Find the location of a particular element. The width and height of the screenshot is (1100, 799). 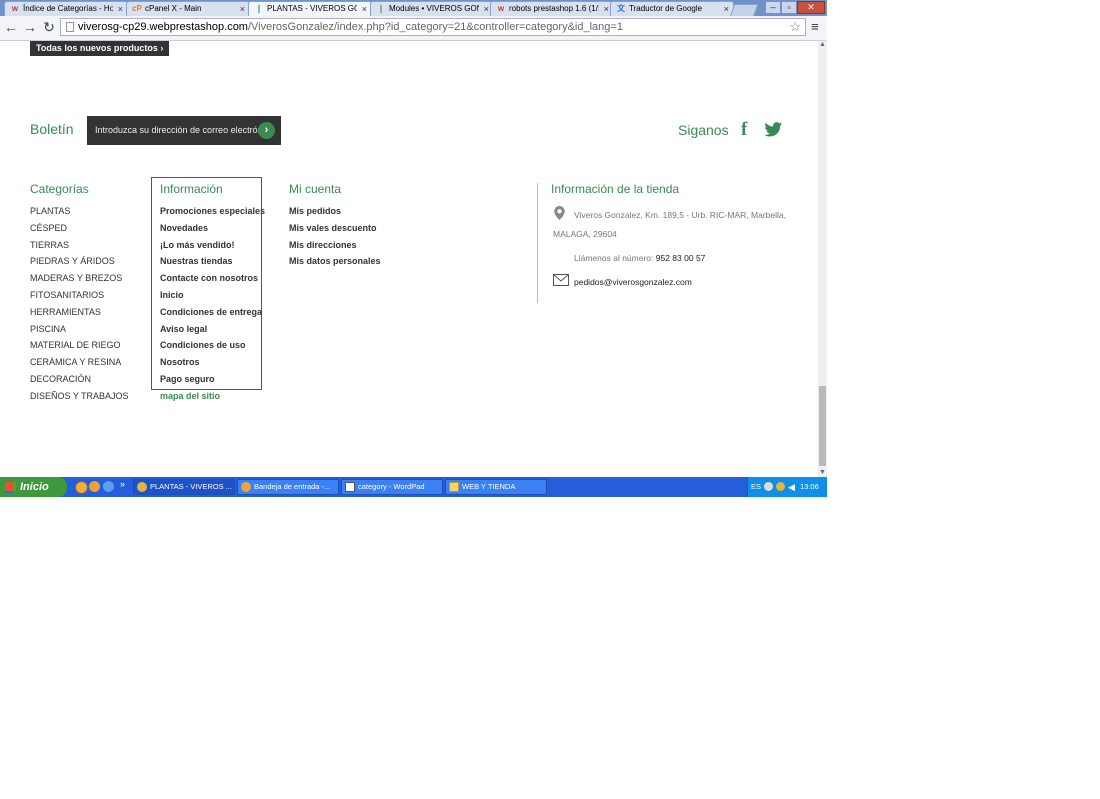

tab-categorias: w Índice de Categorías - Host × is located at coordinates (66, 8).